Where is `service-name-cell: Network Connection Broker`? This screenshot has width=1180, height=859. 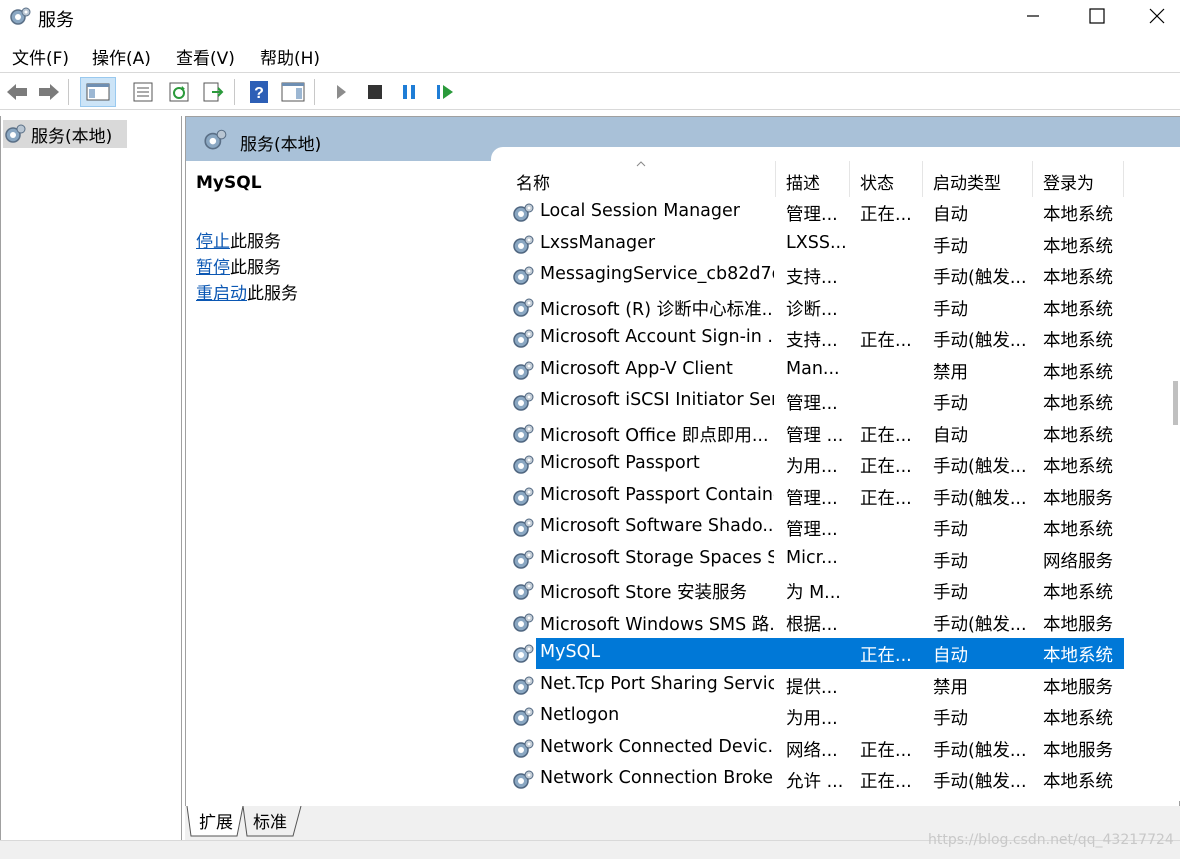 service-name-cell: Network Connection Broker is located at coordinates (657, 778).